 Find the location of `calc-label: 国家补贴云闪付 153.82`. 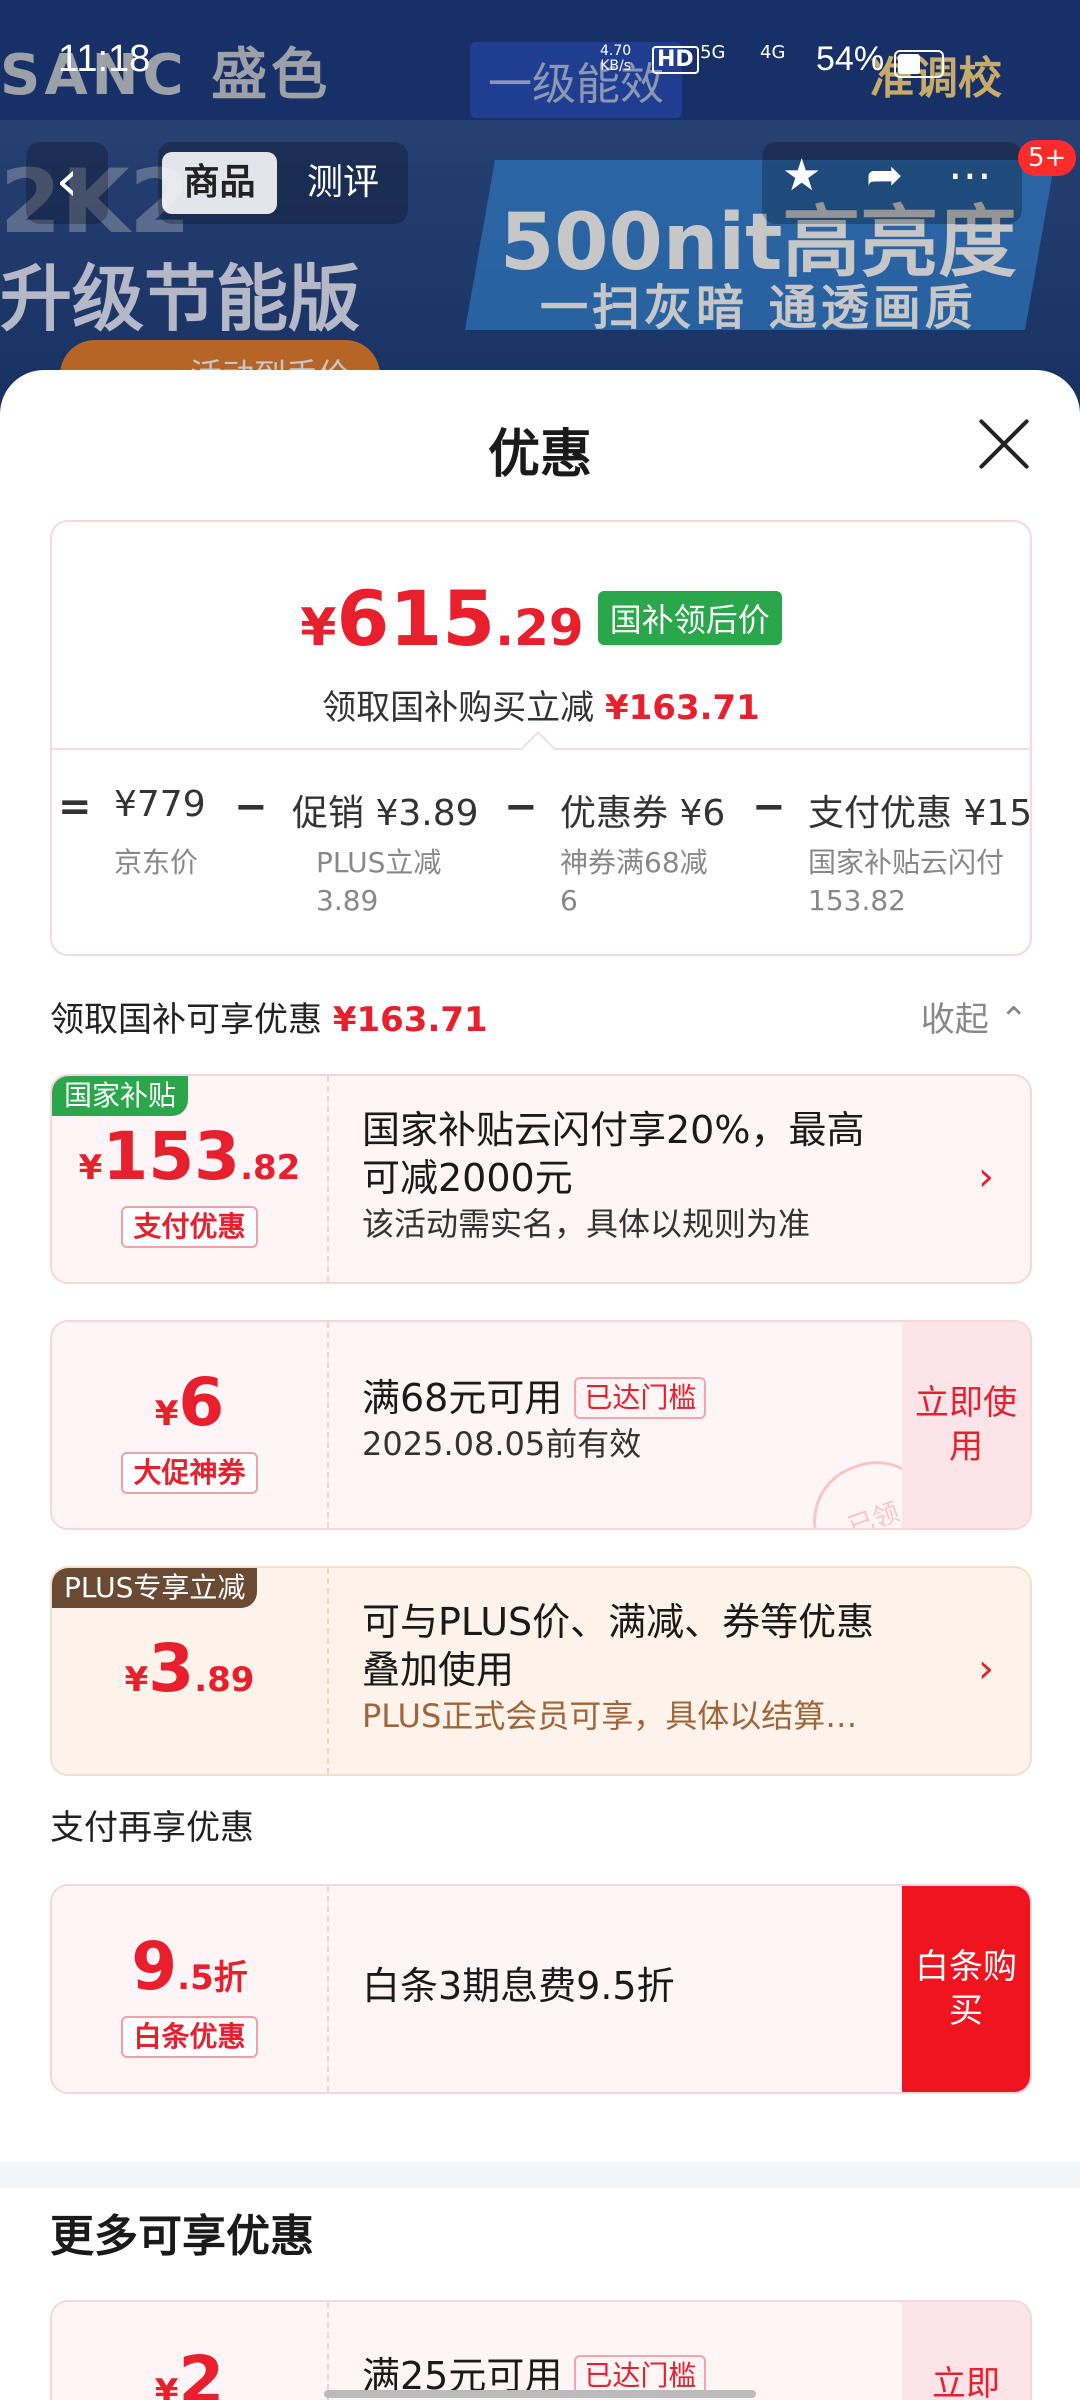

calc-label: 国家补贴云闪付 153.82 is located at coordinates (906, 882).